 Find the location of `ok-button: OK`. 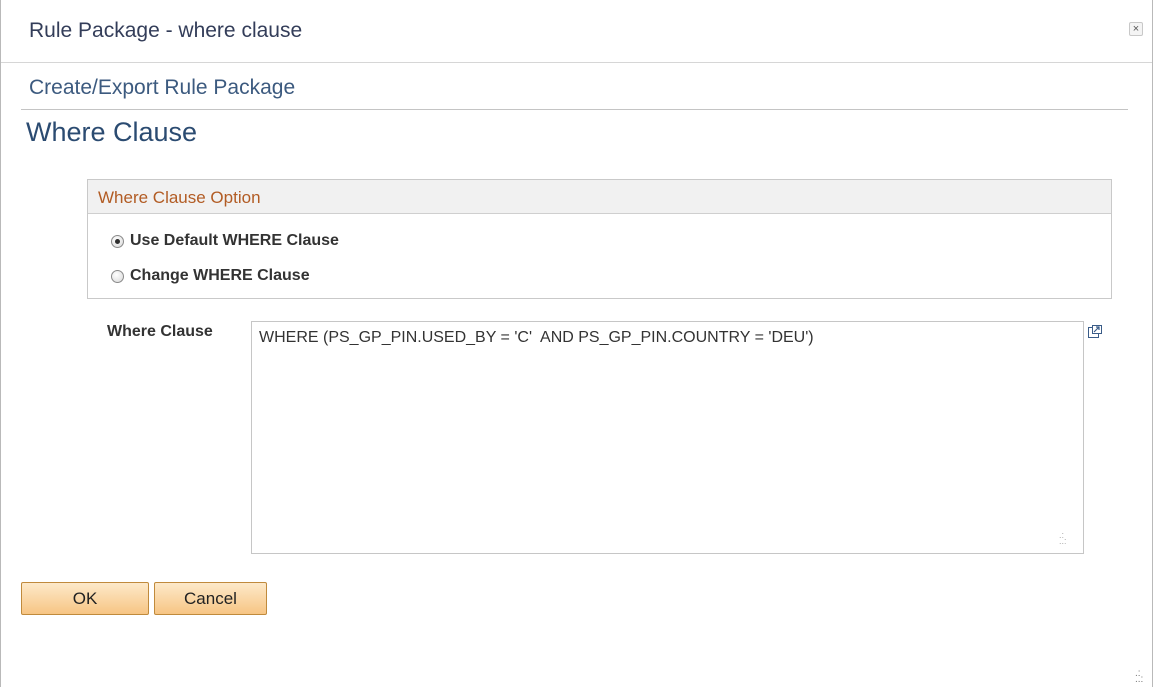

ok-button: OK is located at coordinates (85, 598).